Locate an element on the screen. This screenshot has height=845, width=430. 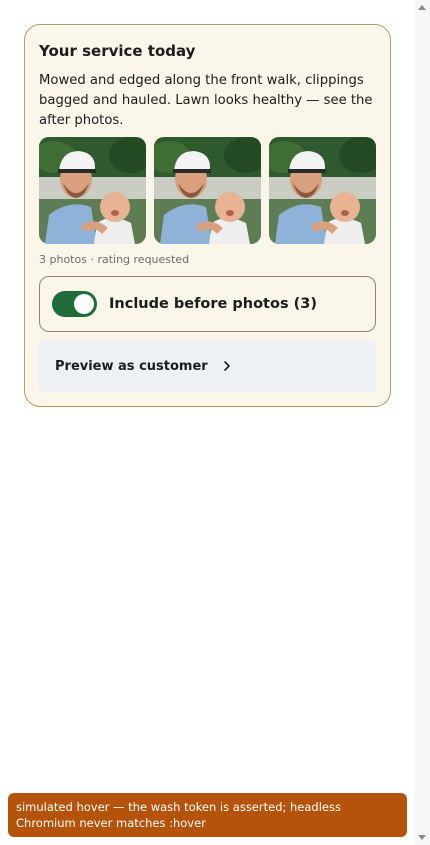
scroll-up-arrow-icon is located at coordinates (422, 7).